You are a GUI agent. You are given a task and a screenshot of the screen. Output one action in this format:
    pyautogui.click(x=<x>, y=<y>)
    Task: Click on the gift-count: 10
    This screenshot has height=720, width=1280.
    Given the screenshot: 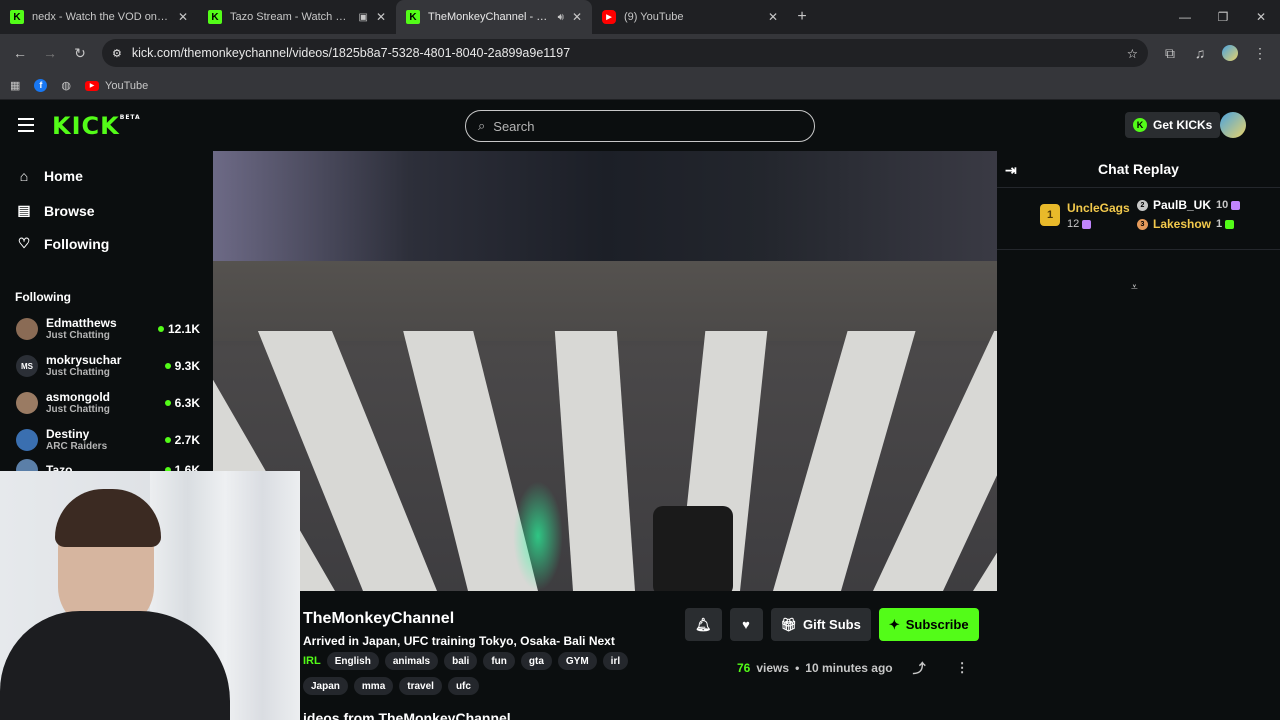 What is the action you would take?
    pyautogui.click(x=1222, y=205)
    